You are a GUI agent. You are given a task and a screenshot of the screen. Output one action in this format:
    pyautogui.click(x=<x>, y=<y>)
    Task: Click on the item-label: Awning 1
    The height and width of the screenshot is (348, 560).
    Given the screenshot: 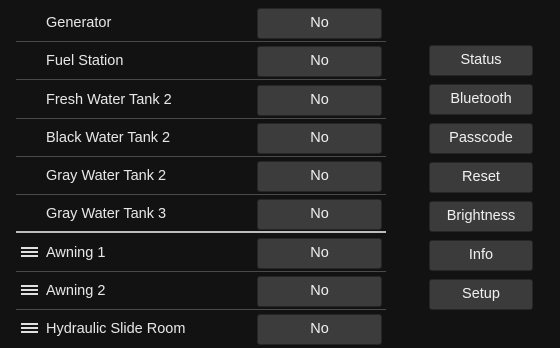 What is the action you would take?
    pyautogui.click(x=76, y=253)
    